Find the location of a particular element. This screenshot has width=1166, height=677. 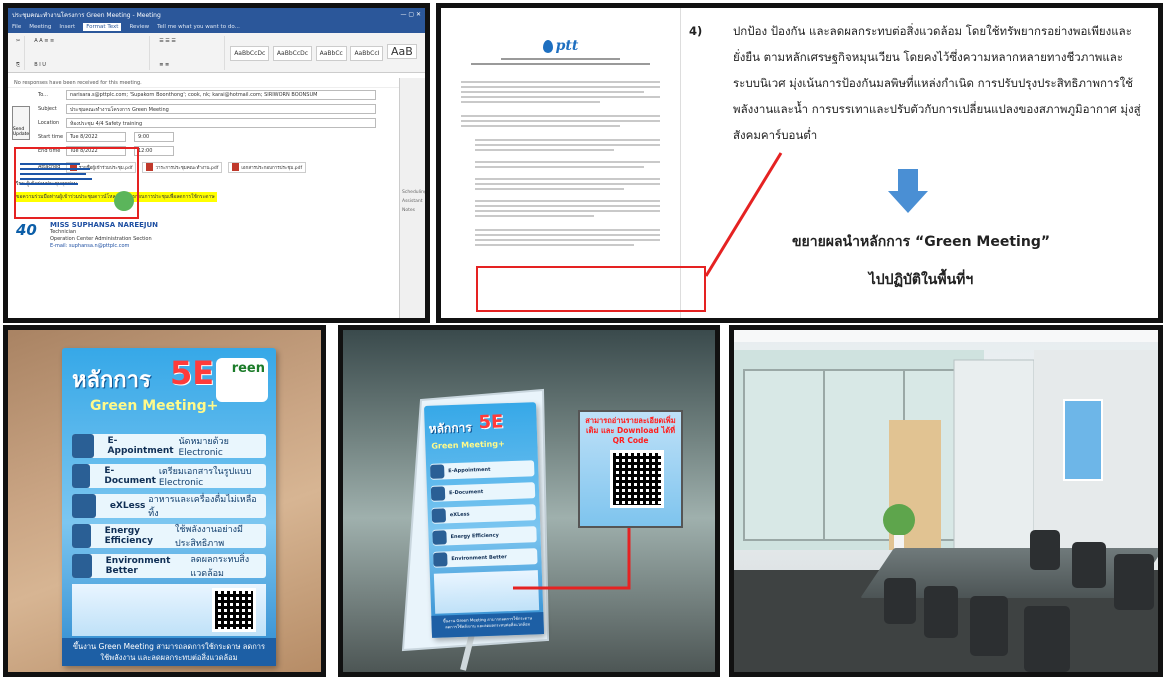

qr-connector-line is located at coordinates (572, 559).